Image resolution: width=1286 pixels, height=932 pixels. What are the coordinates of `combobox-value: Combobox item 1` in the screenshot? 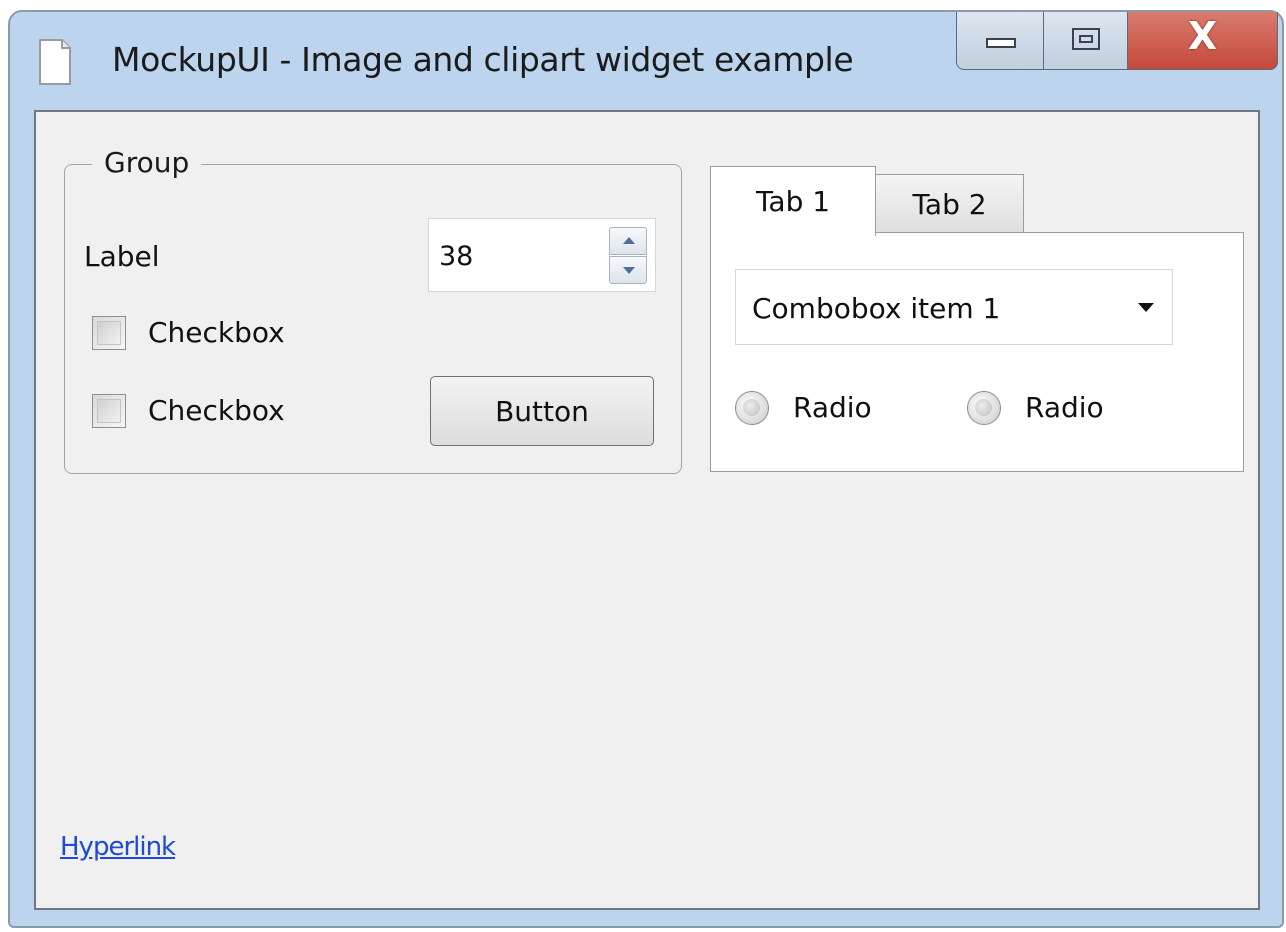 It's located at (876, 308).